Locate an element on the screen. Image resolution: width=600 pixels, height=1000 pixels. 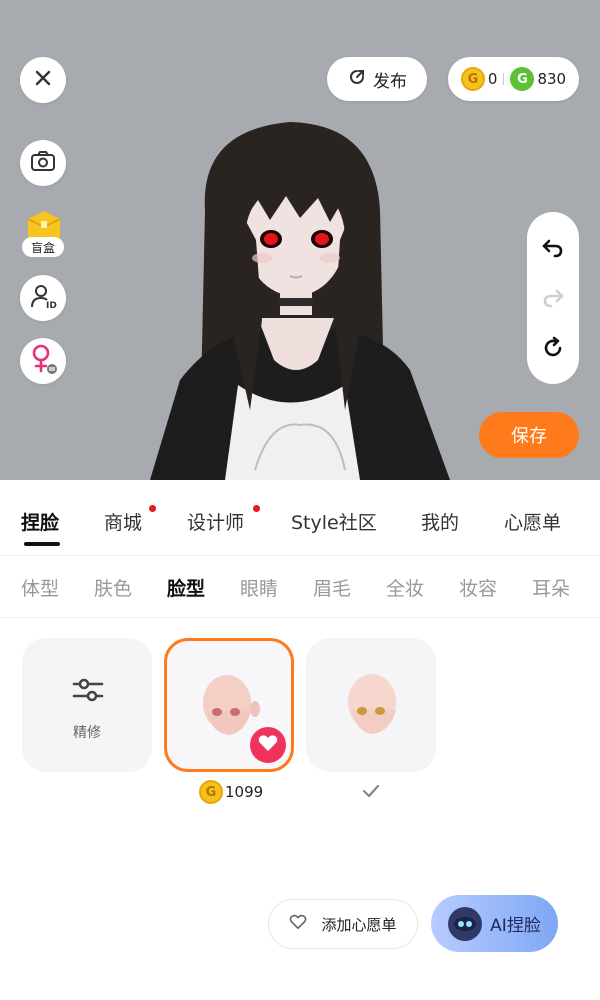
sliders-icon is located at coordinates (88, 692).